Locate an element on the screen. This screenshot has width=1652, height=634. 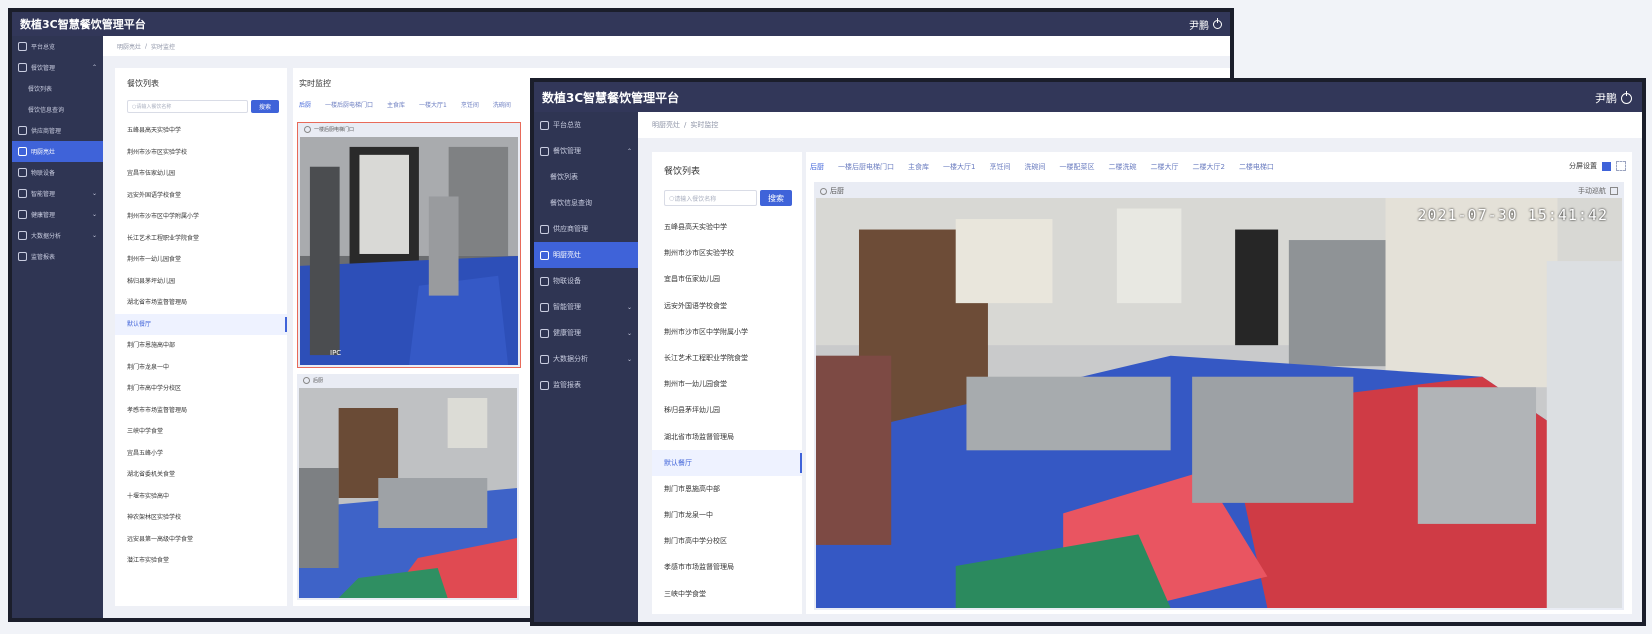
report-icon is located at coordinates (22, 256).